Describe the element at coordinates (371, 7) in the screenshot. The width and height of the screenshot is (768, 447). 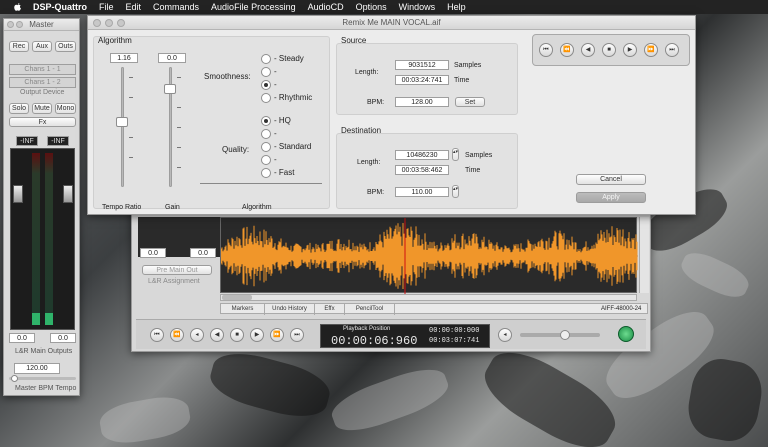
I see `menu-options: Options` at that location.